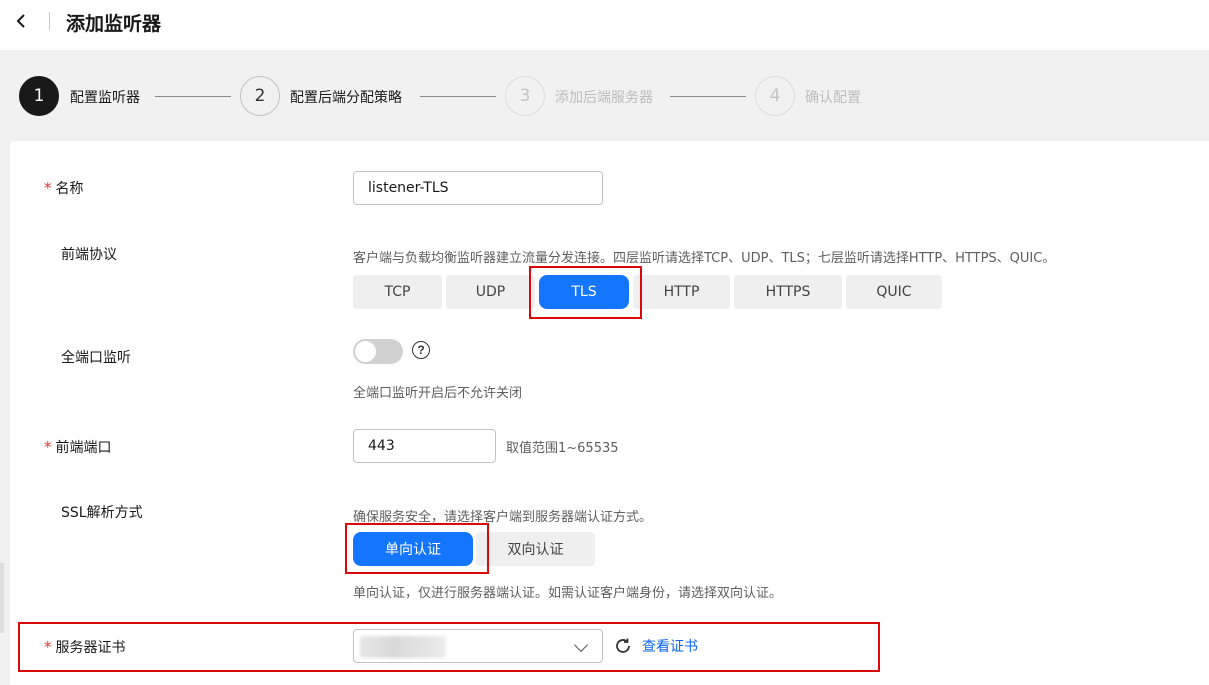  I want to click on scroll-indicator, so click(2, 598).